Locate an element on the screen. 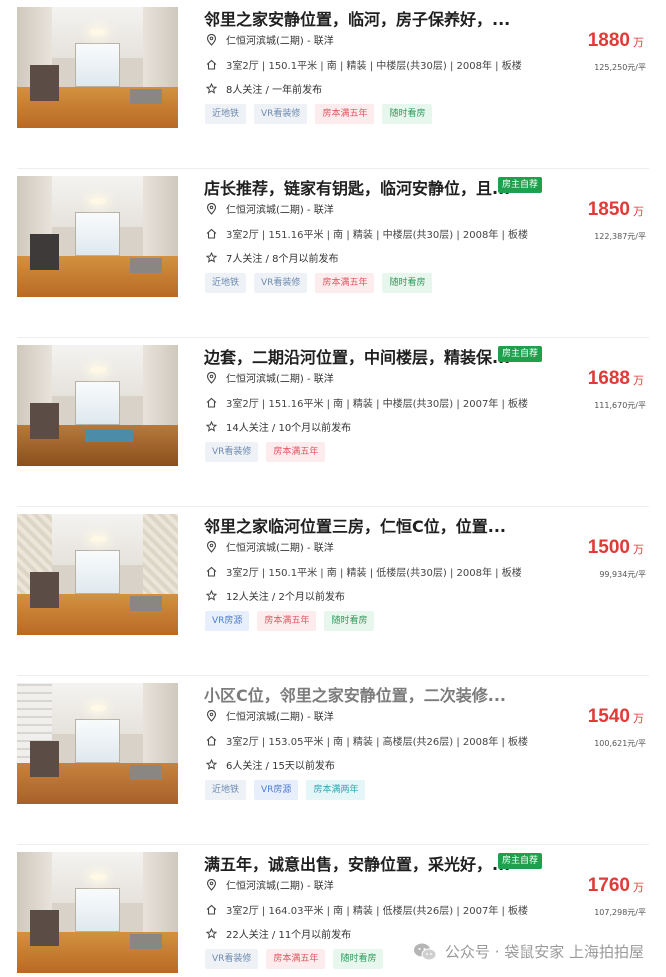  price-value: 1850 is located at coordinates (608, 209).